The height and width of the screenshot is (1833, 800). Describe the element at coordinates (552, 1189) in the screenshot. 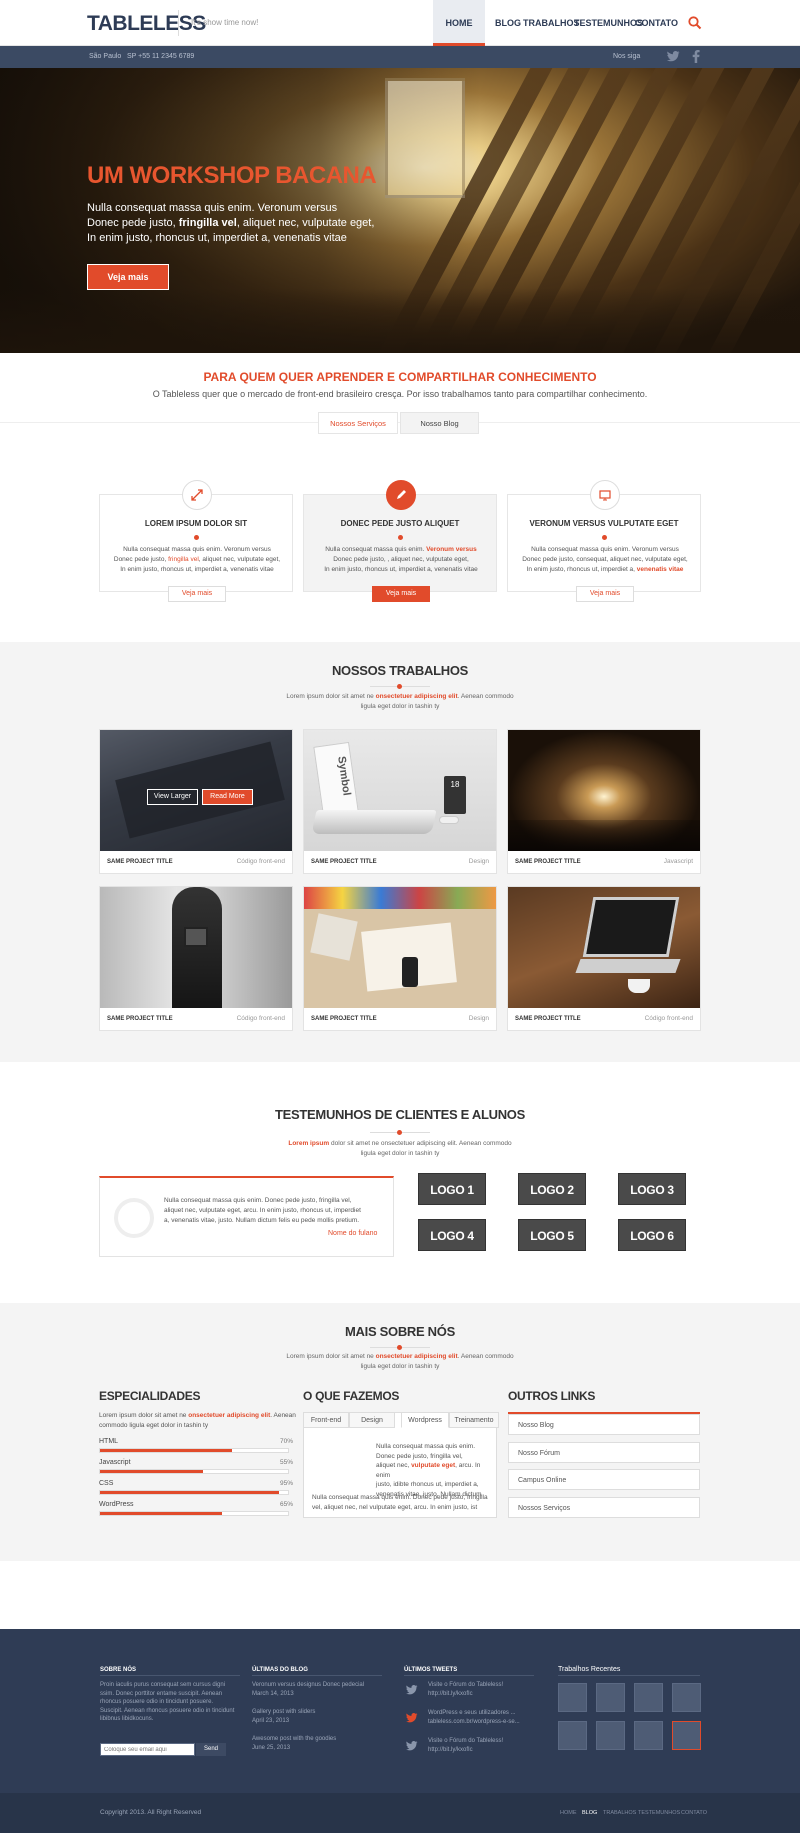

I see `client-logo: LOGO 2` at that location.